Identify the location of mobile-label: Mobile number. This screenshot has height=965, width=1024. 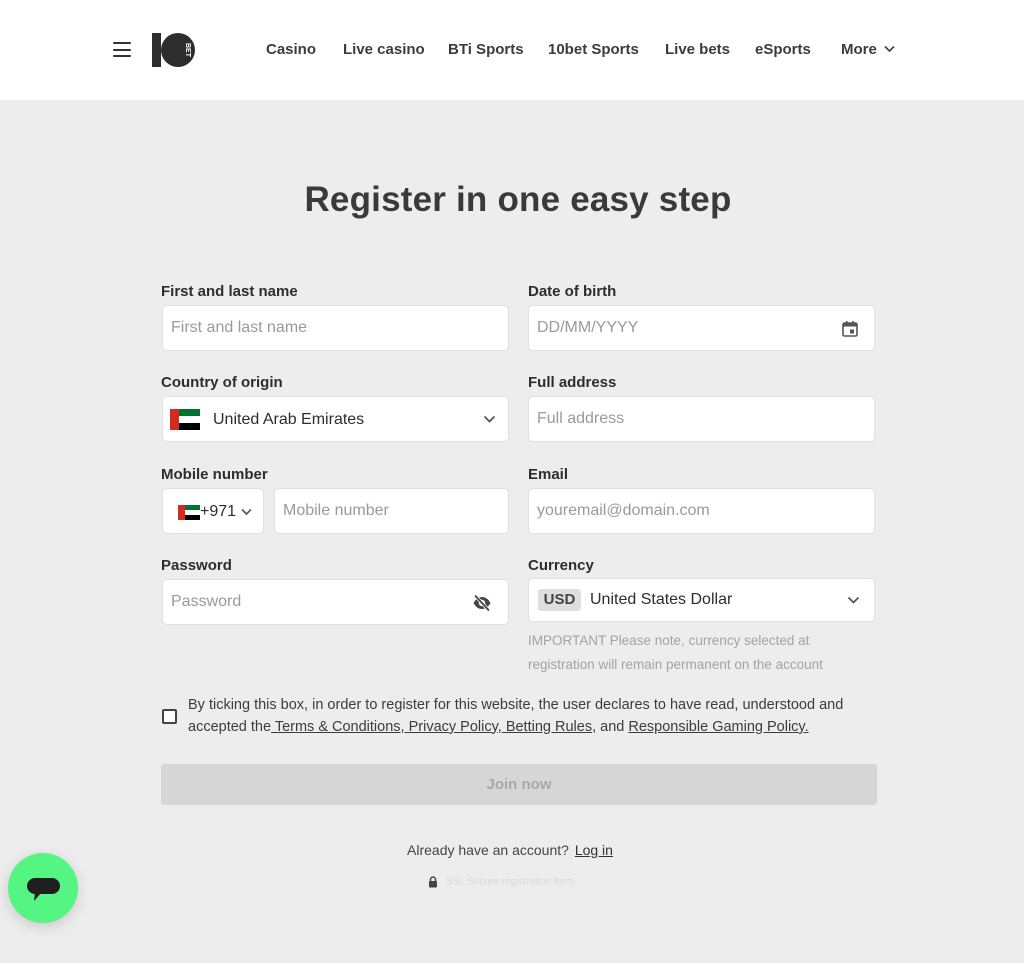
(214, 474).